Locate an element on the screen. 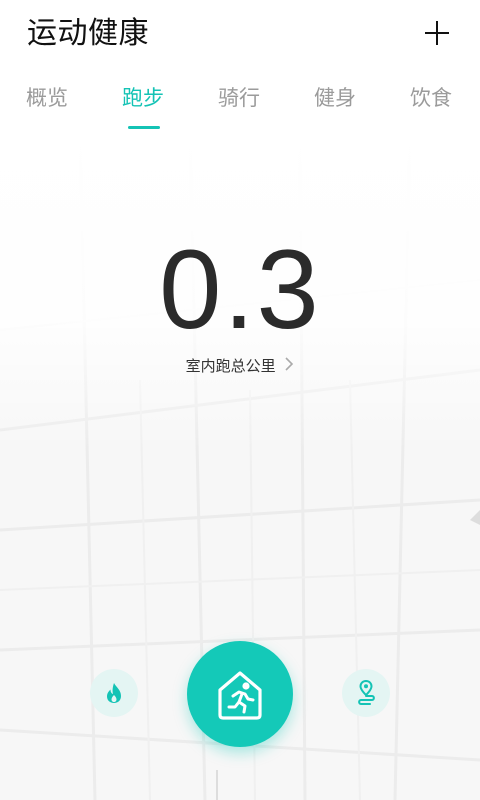 The height and width of the screenshot is (800, 480). tab-cycling: 骑行 is located at coordinates (239, 98).